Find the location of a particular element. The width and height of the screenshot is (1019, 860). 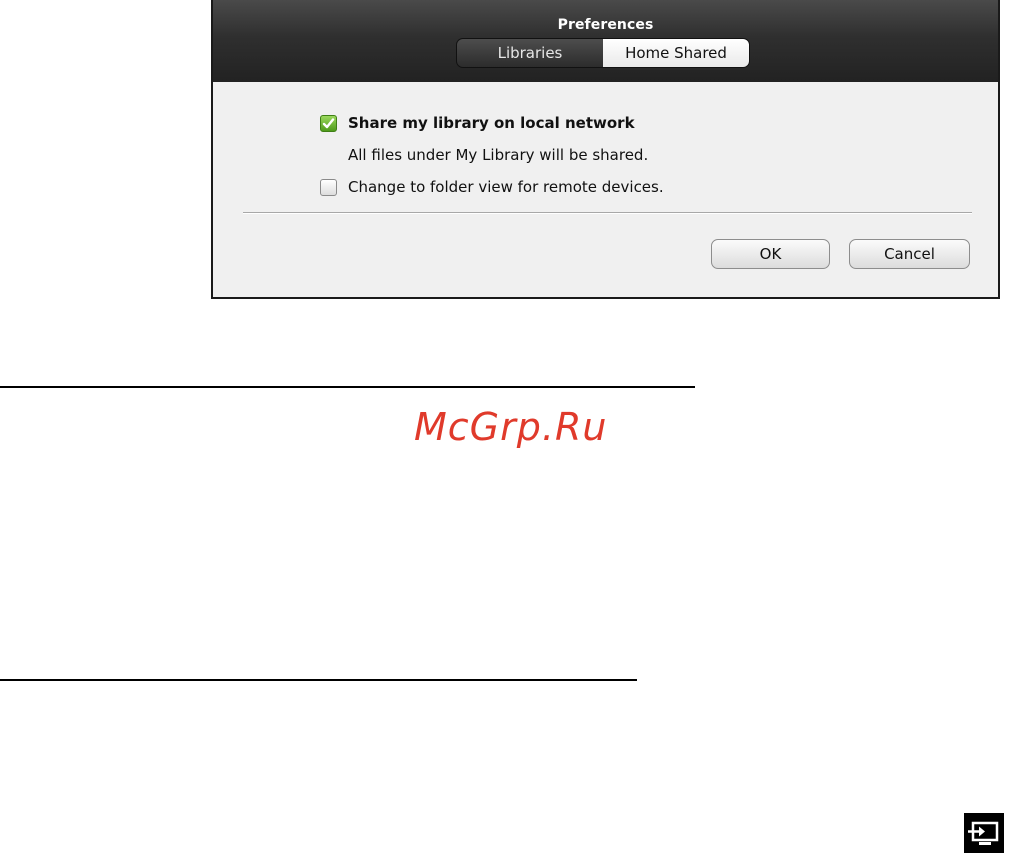

section-rule-top is located at coordinates (347, 387).